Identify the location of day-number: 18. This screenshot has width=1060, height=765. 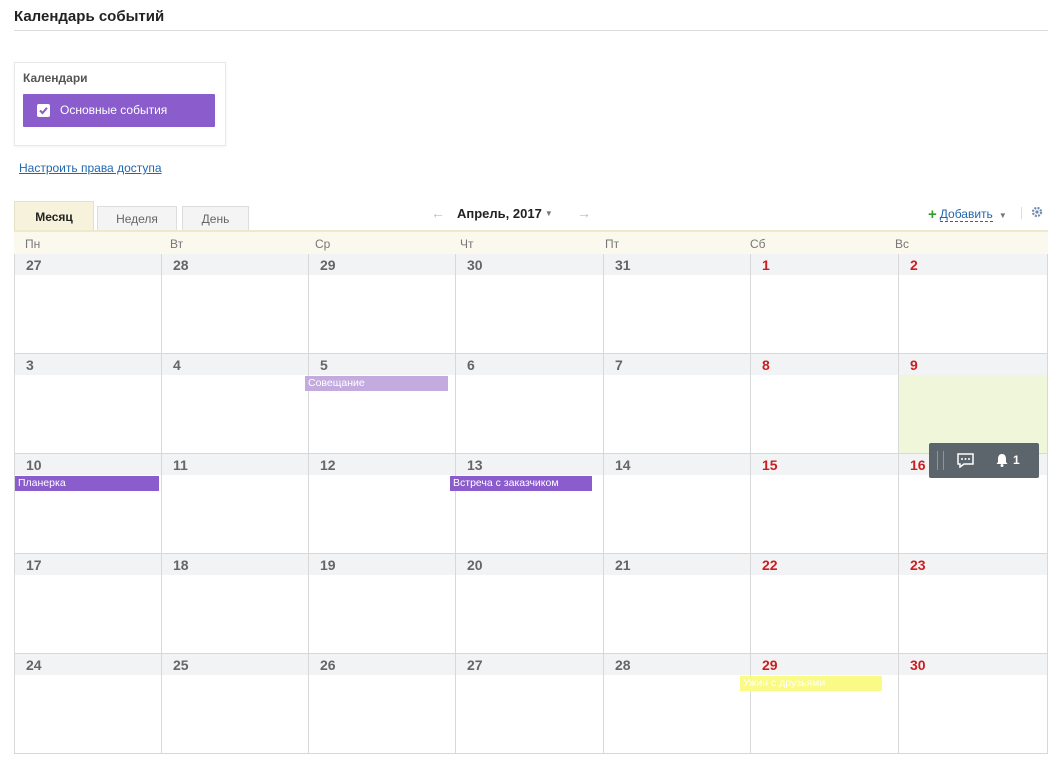
(181, 565).